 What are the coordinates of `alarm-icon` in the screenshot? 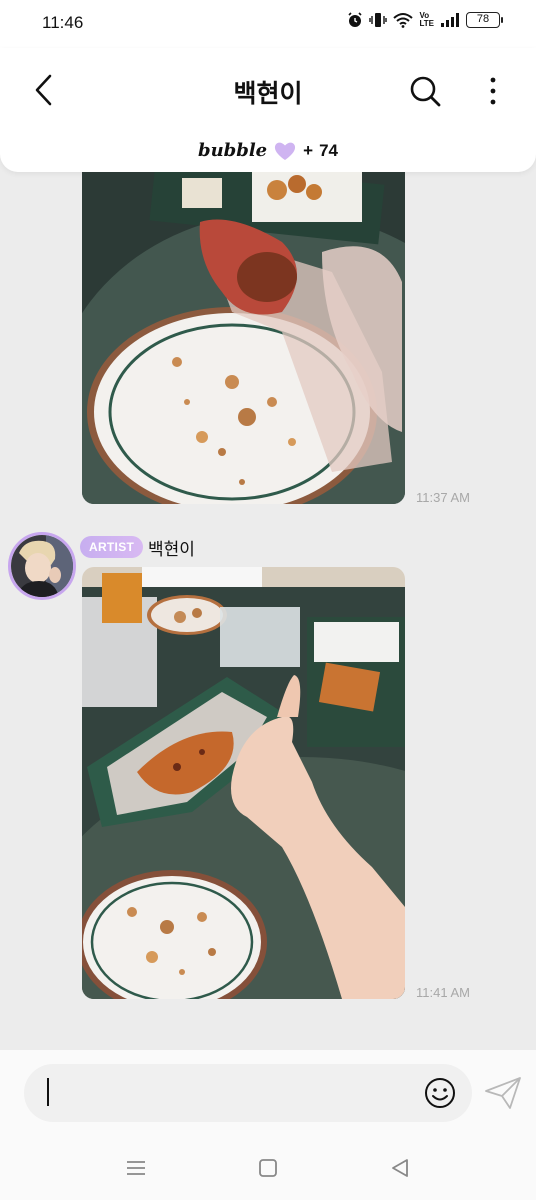 It's located at (355, 19).